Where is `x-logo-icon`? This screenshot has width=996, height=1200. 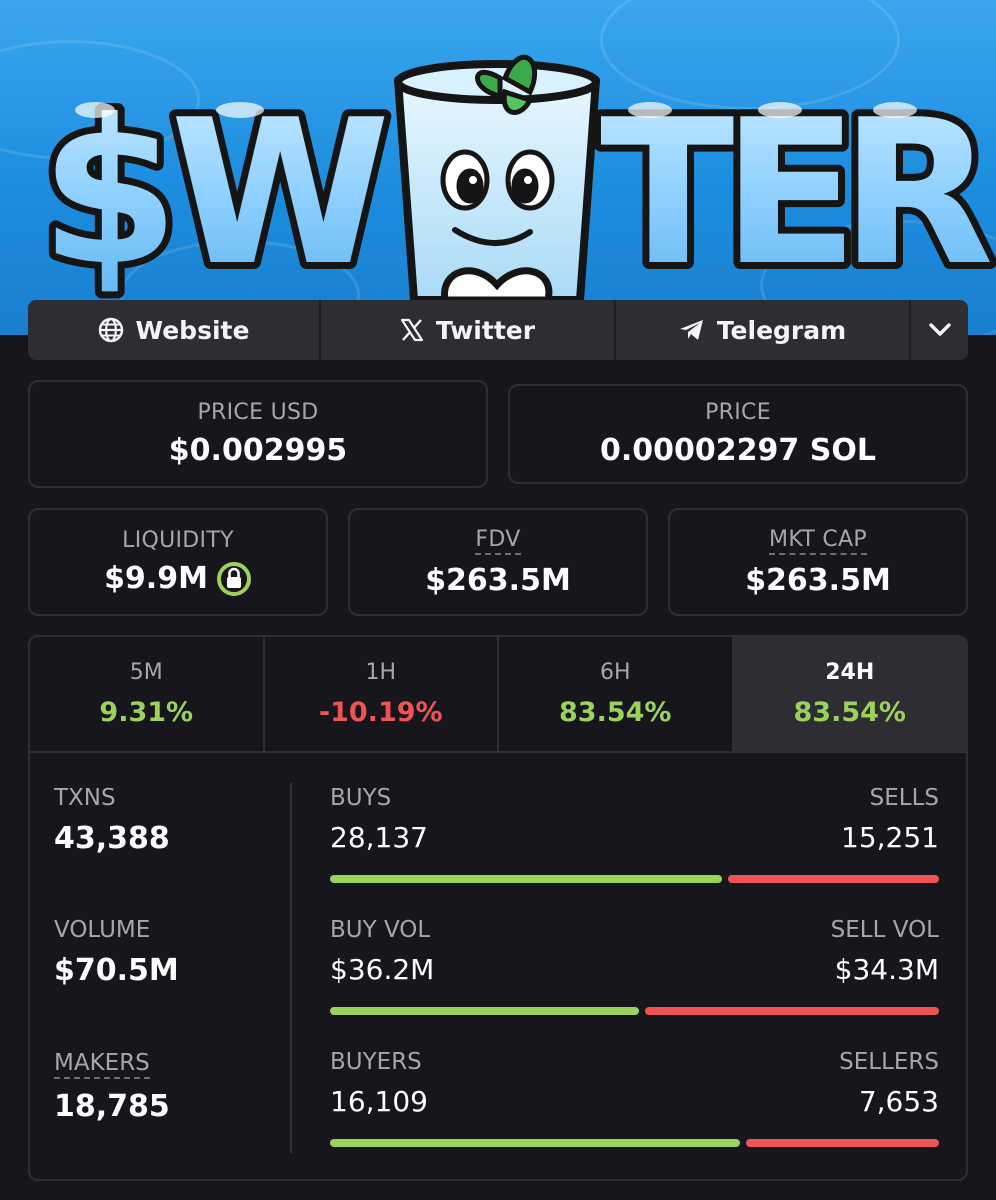 x-logo-icon is located at coordinates (412, 330).